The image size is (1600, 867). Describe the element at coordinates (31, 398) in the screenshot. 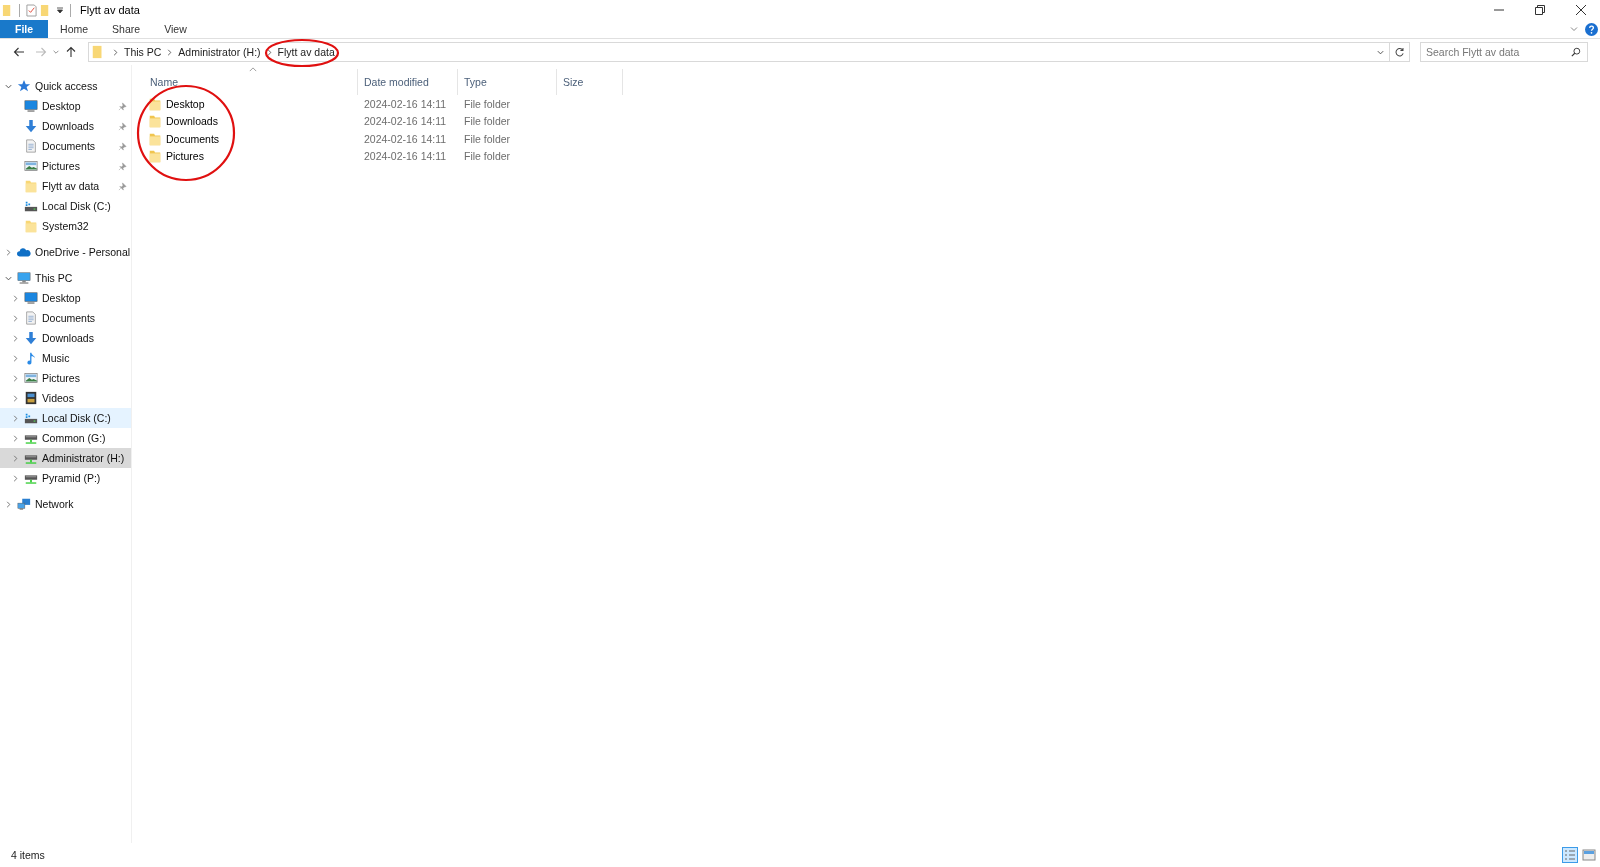

I see `film-icon` at that location.